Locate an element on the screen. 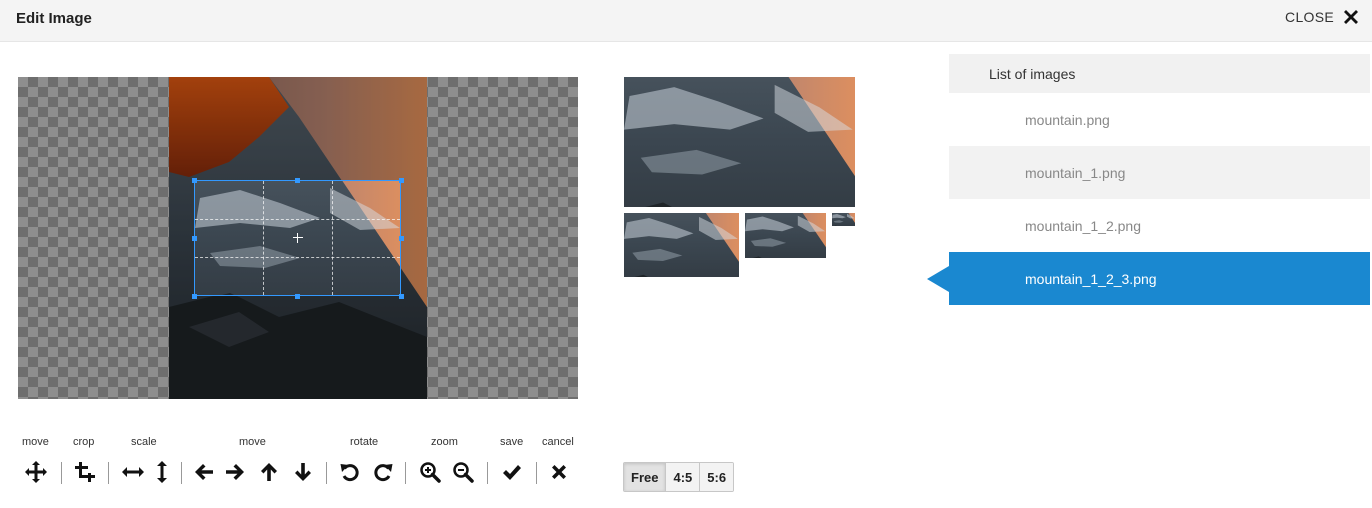  dialog-header: Edit Image CLOSE is located at coordinates (686, 21).